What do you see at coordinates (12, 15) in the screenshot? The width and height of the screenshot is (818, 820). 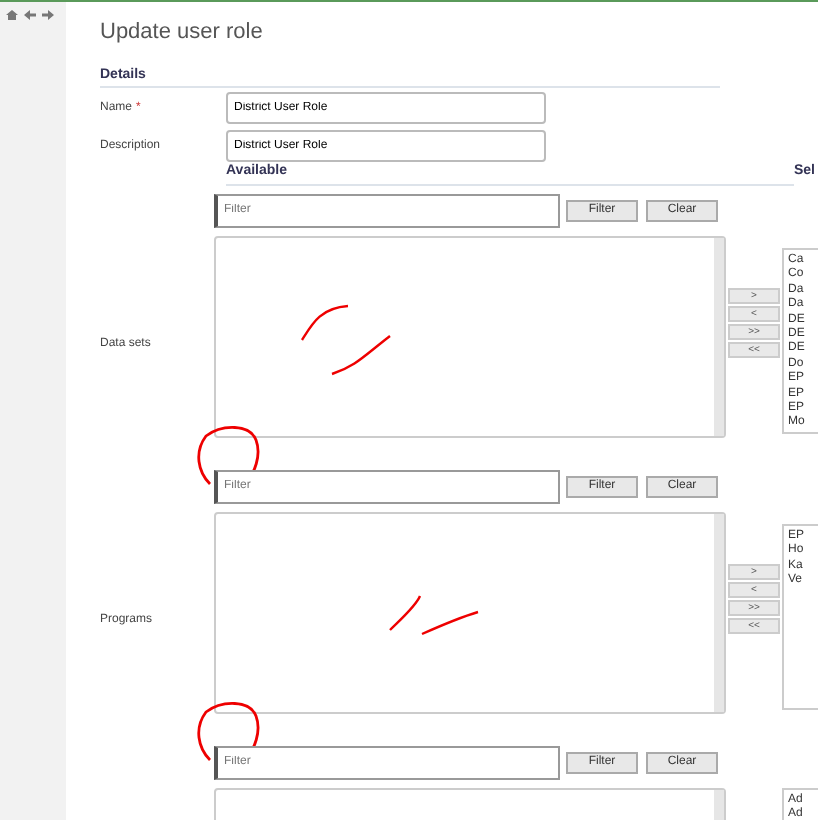 I see `home-icon` at bounding box center [12, 15].